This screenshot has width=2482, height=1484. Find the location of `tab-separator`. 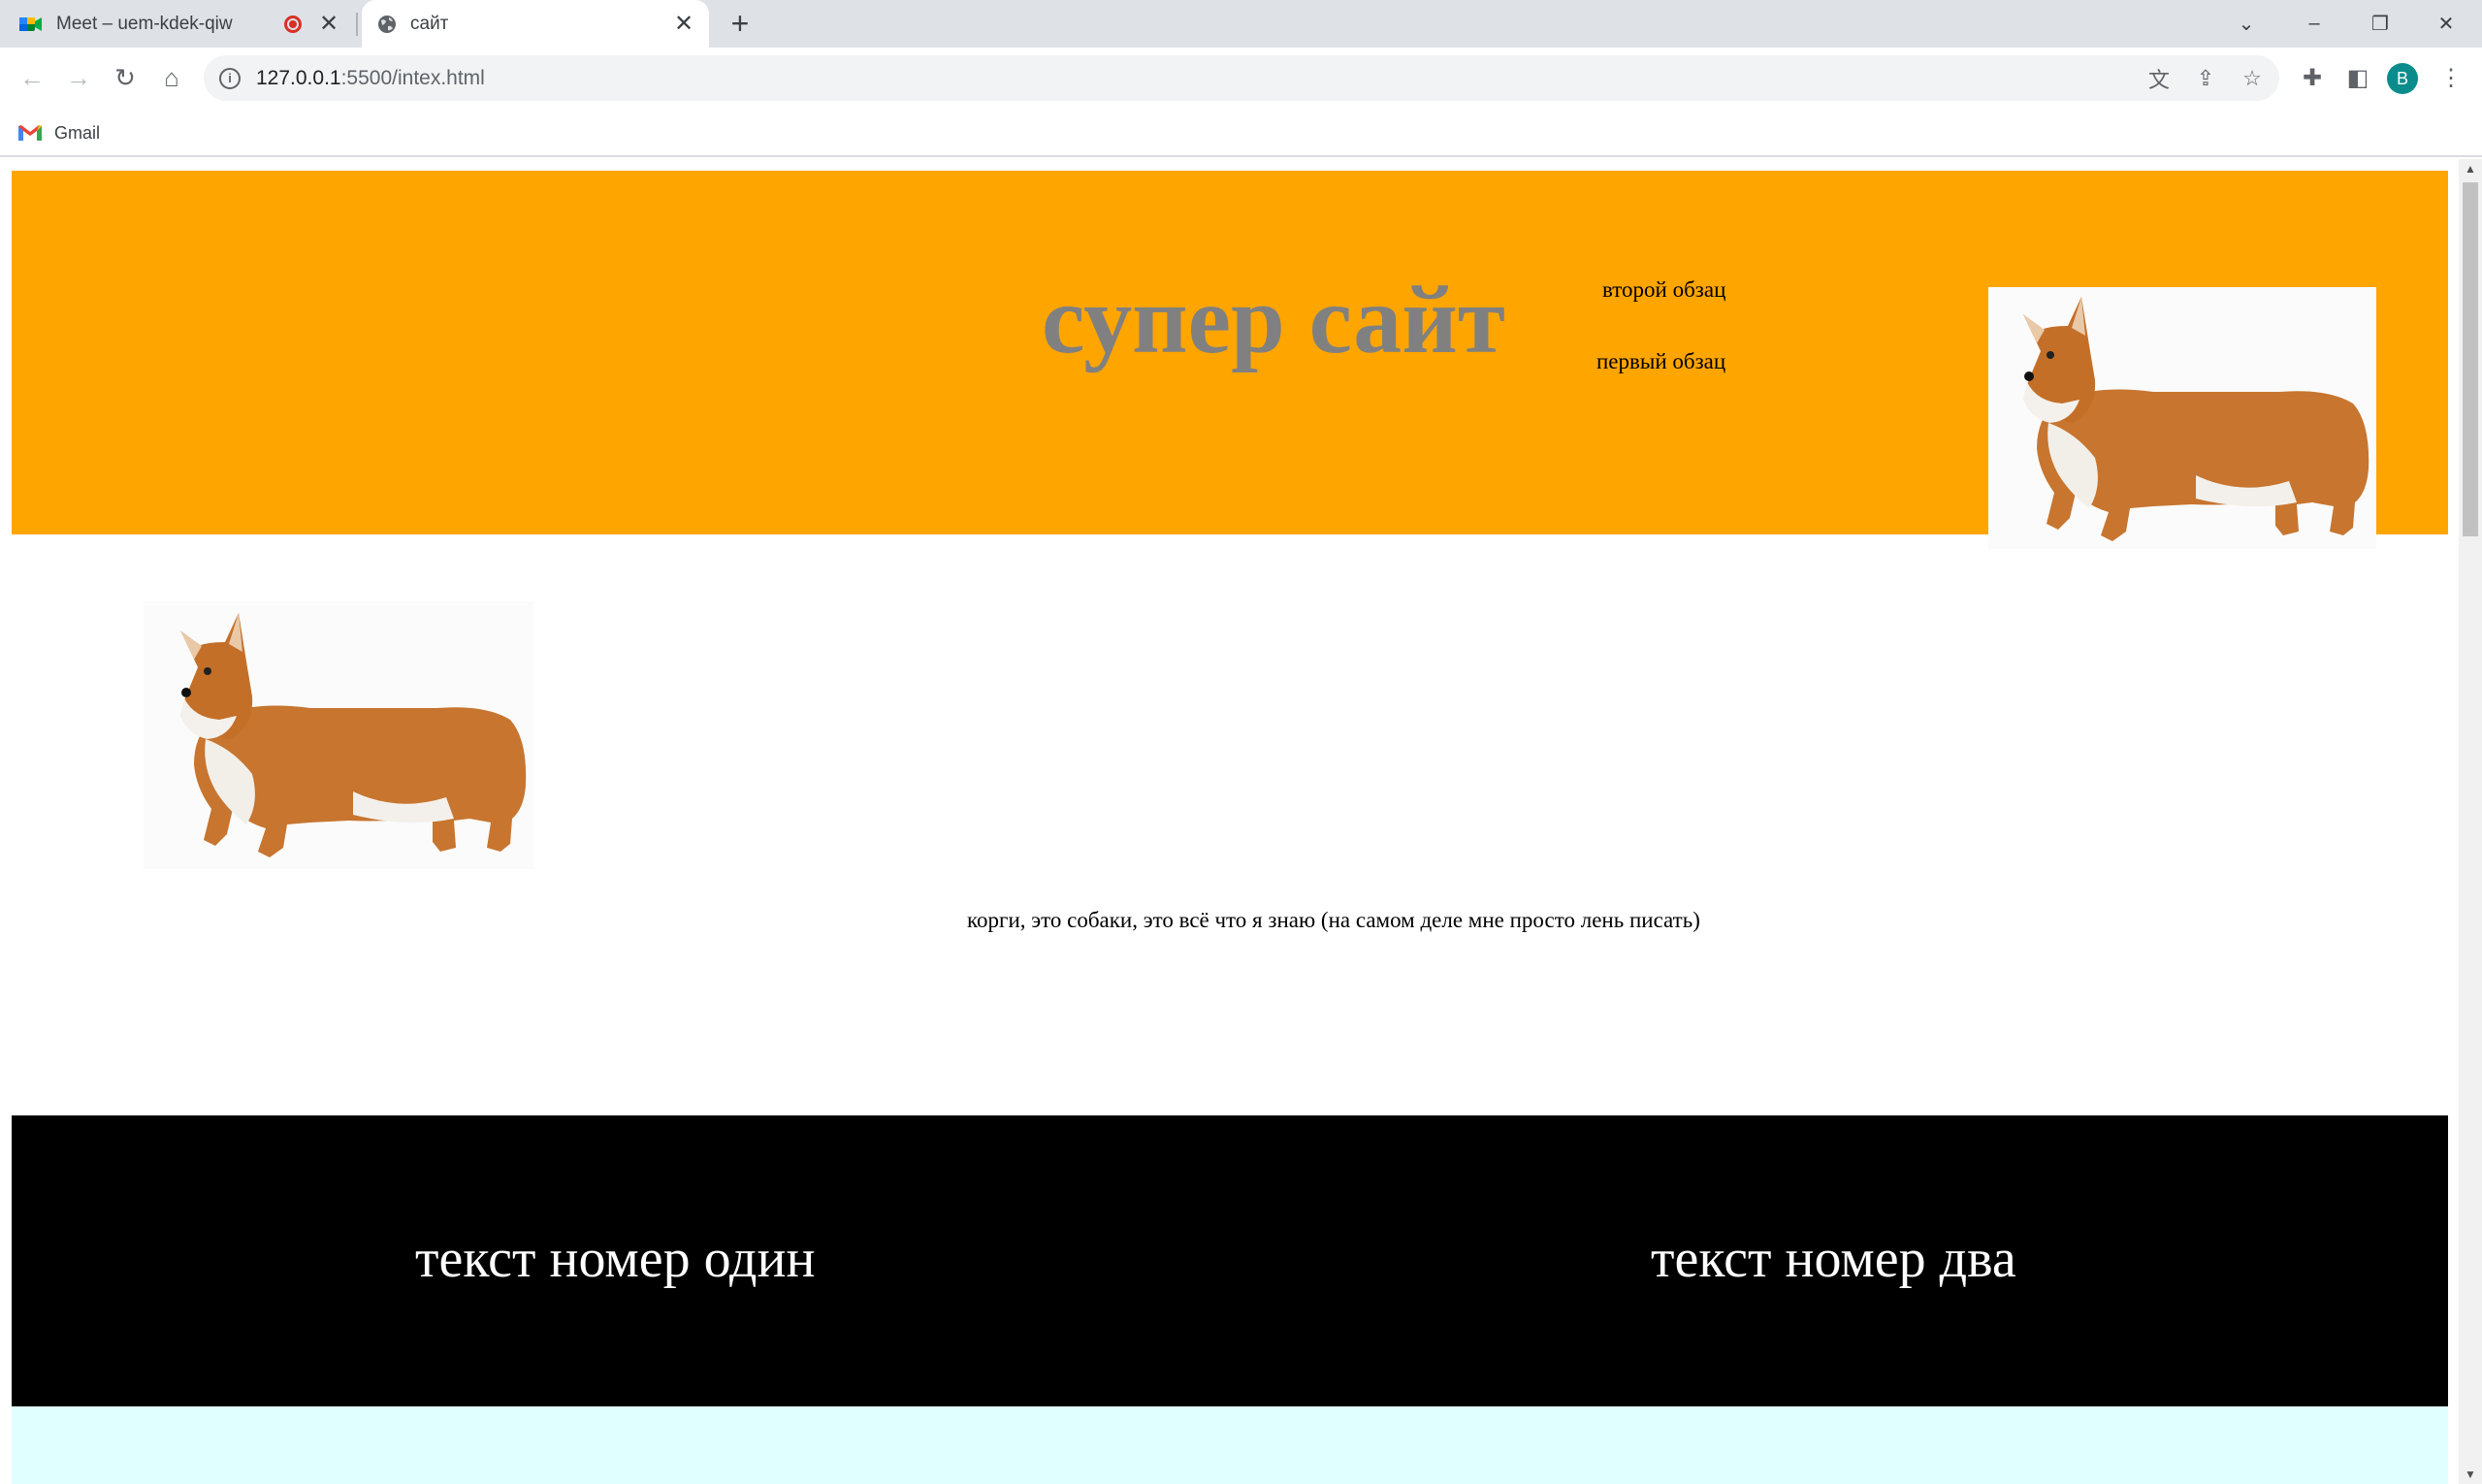

tab-separator is located at coordinates (357, 24).